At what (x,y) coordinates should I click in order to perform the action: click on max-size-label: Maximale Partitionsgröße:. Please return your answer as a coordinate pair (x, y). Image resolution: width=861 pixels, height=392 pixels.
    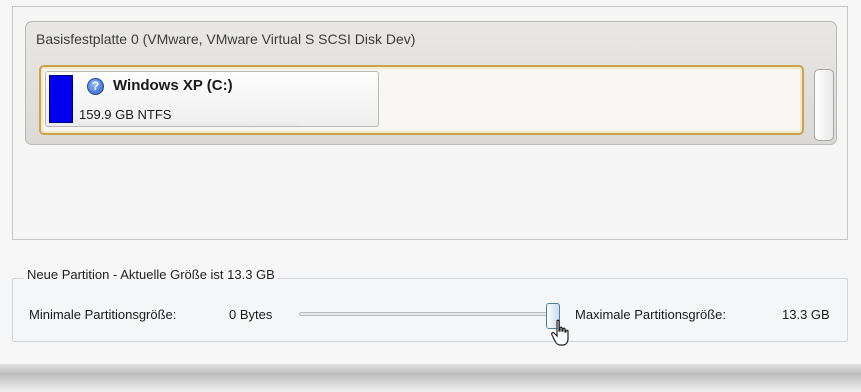
    Looking at the image, I should click on (650, 314).